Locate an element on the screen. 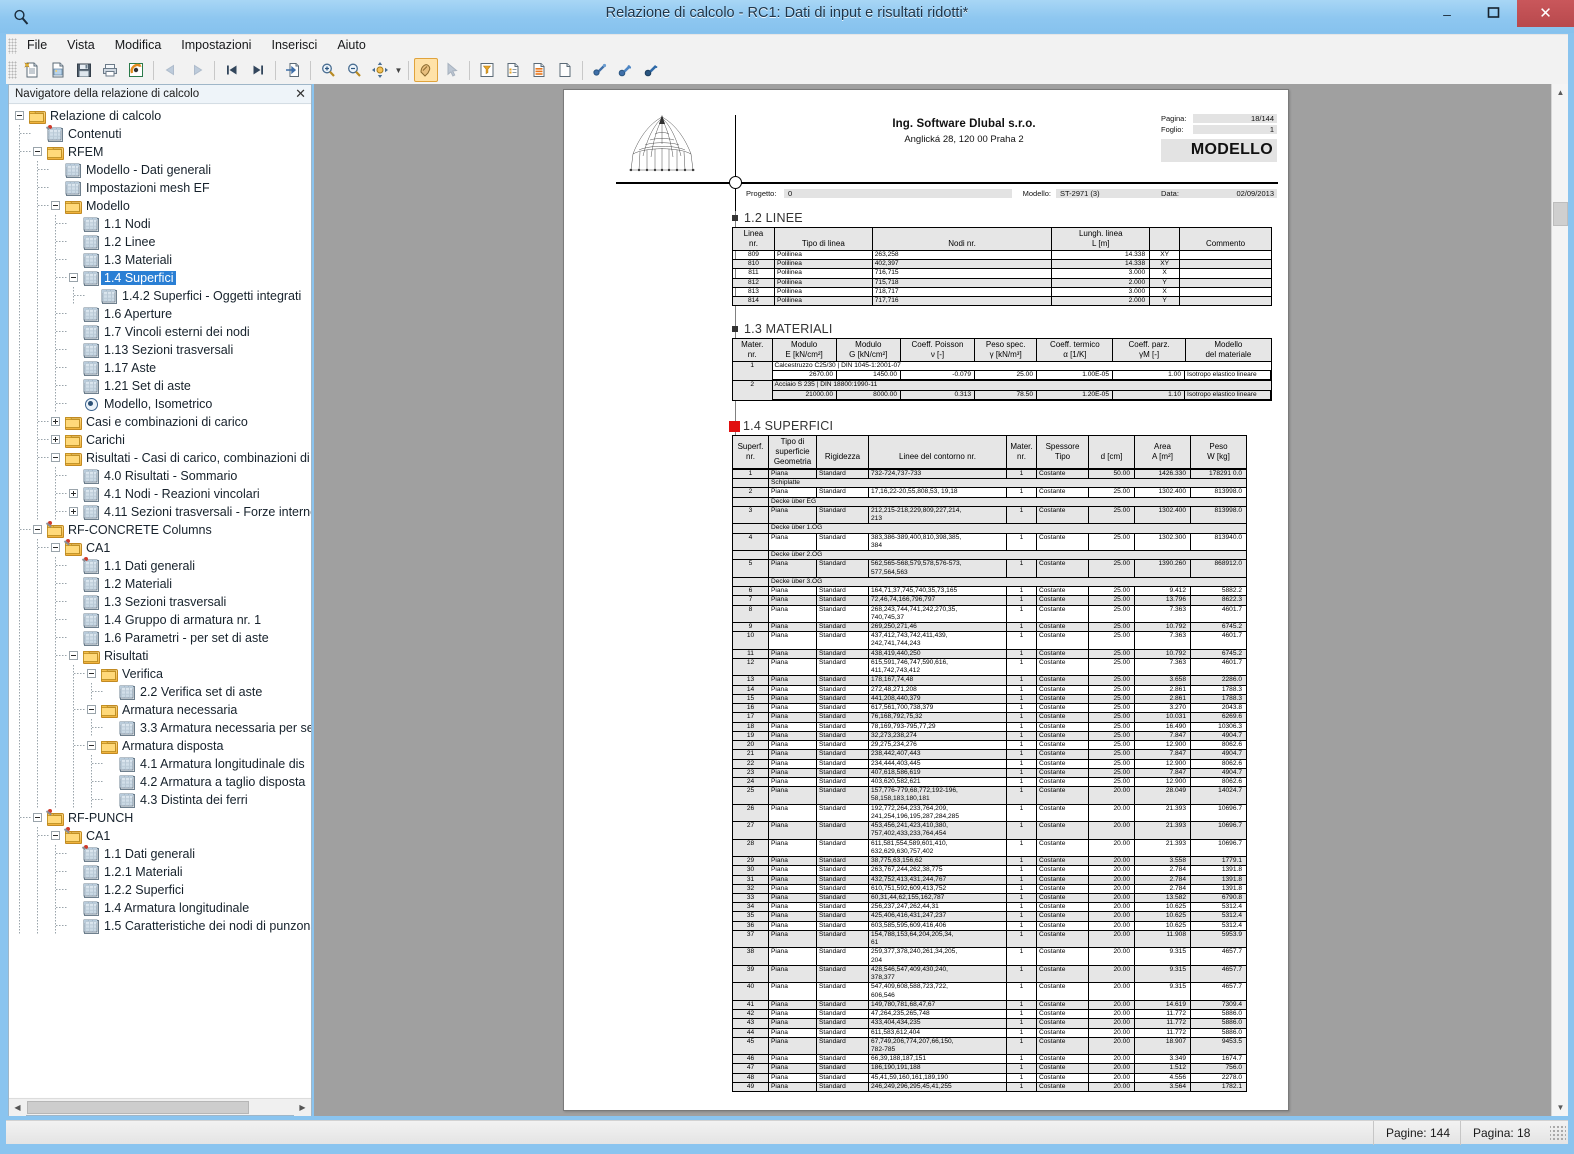 This screenshot has height=1154, width=1574. tree-item-1-3-sezioni-trasversali: 1.3 Sezioni trasversali is located at coordinates (160, 602).